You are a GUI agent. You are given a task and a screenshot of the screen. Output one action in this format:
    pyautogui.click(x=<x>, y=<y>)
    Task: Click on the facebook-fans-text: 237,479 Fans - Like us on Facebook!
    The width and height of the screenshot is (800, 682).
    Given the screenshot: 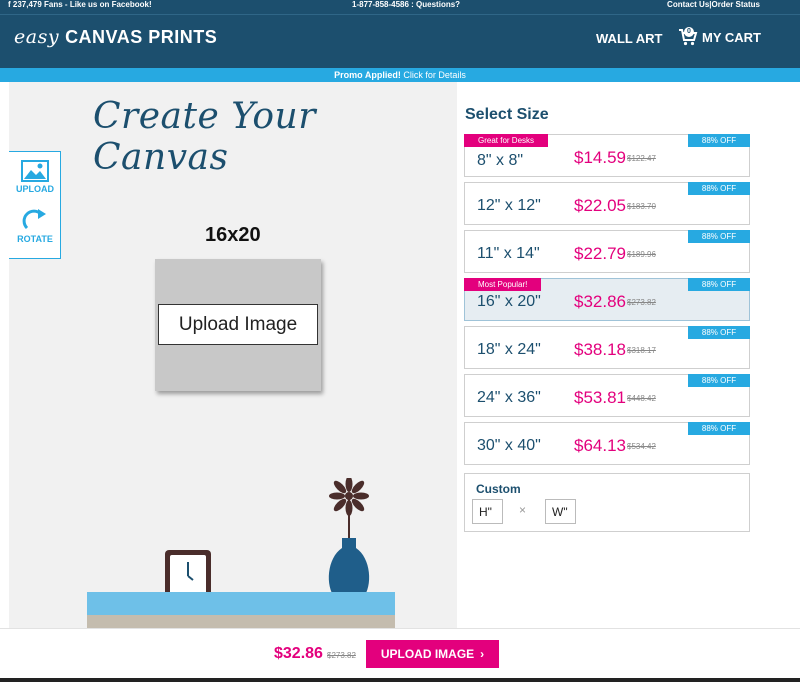 What is the action you would take?
    pyautogui.click(x=82, y=4)
    